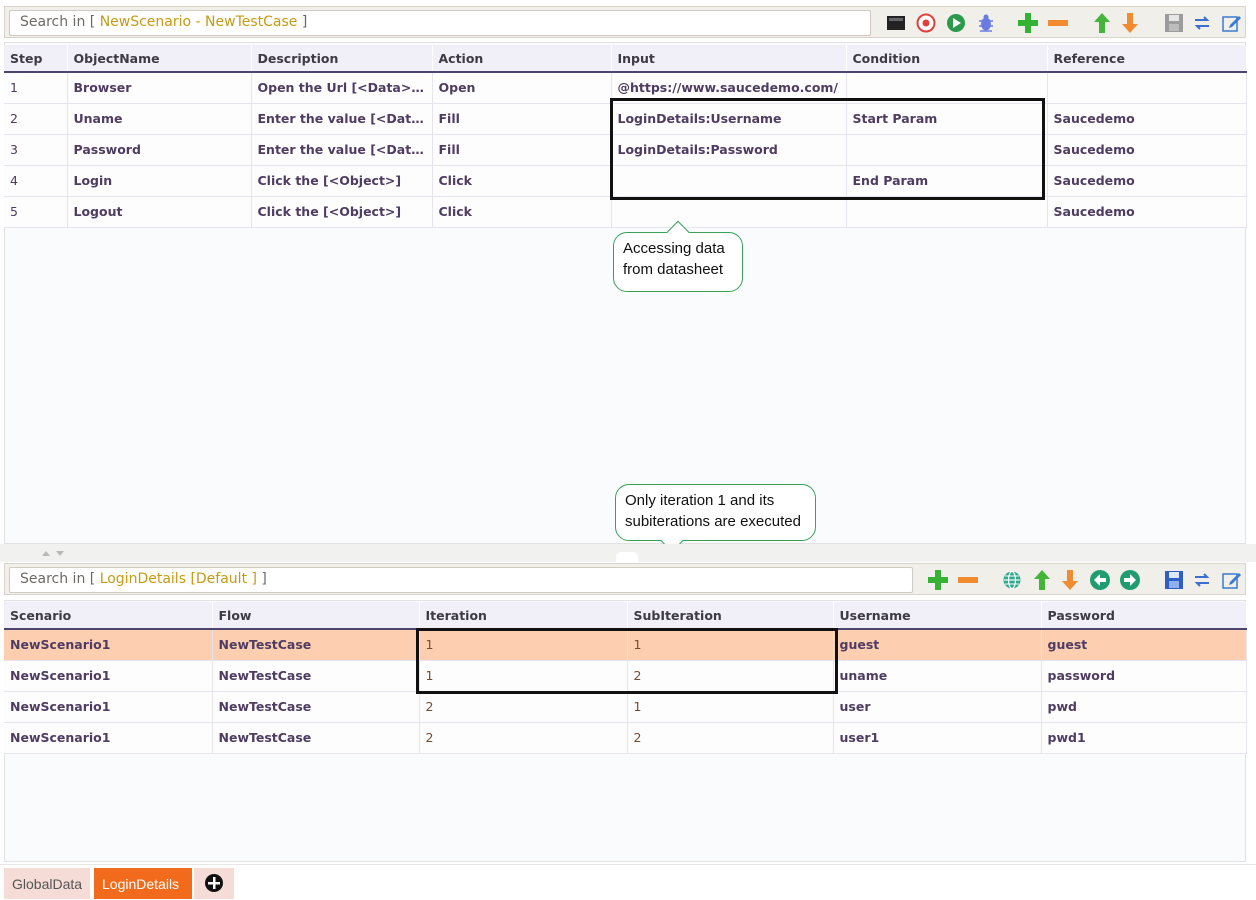 The image size is (1256, 900). Describe the element at coordinates (729, 119) in the screenshot. I see `cell-input: LoginDetails:Username` at that location.